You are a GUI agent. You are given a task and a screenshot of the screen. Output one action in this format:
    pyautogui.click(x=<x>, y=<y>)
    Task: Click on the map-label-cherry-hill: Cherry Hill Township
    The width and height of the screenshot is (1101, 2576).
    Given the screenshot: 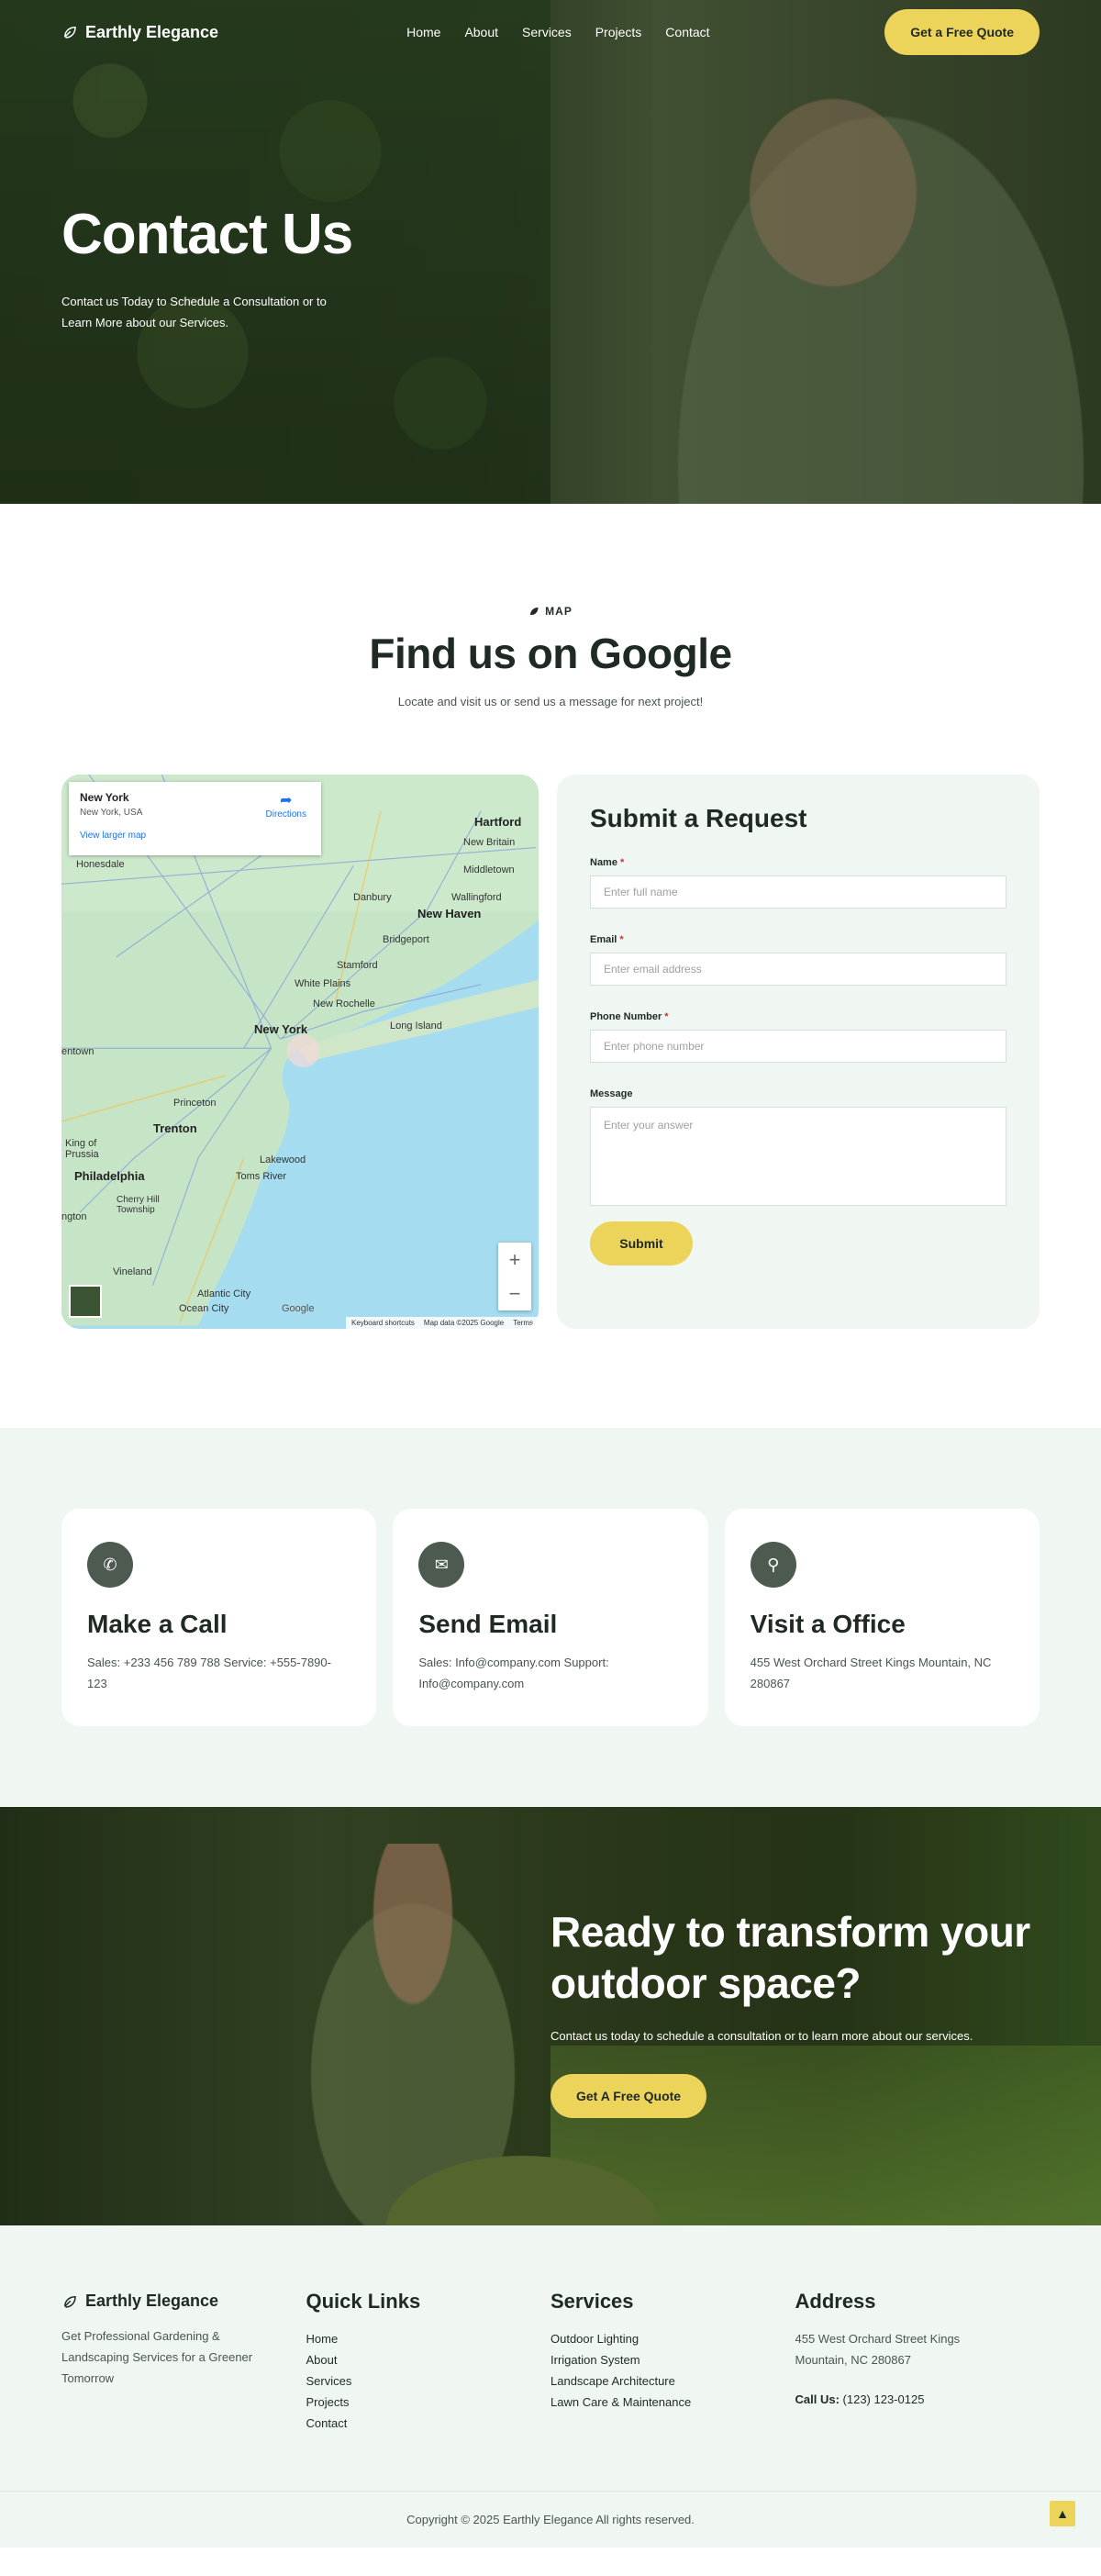 What is the action you would take?
    pyautogui.click(x=139, y=1205)
    